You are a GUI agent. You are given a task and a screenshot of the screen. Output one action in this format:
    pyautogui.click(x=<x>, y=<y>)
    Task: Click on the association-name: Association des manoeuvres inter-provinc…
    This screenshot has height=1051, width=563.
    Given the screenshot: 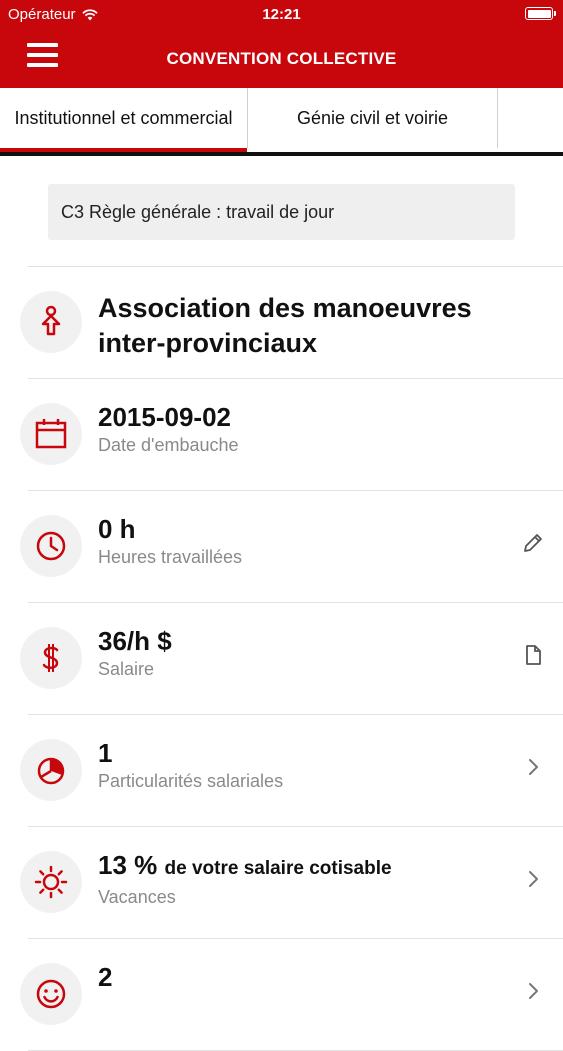 What is the action you would take?
    pyautogui.click(x=285, y=325)
    